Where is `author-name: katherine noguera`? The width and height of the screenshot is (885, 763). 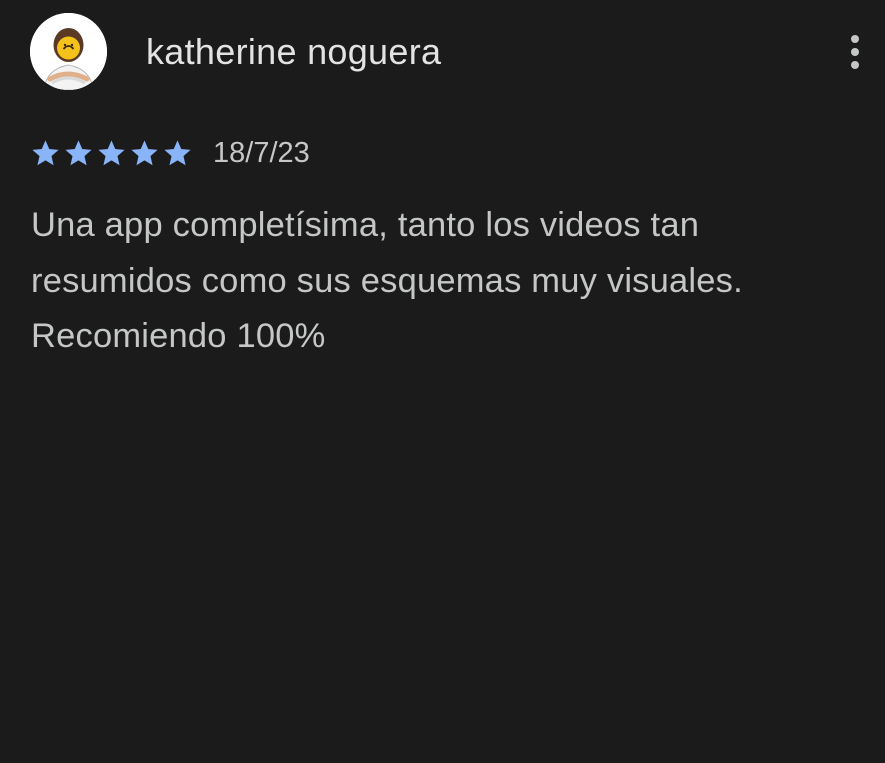 author-name: katherine noguera is located at coordinates (294, 51).